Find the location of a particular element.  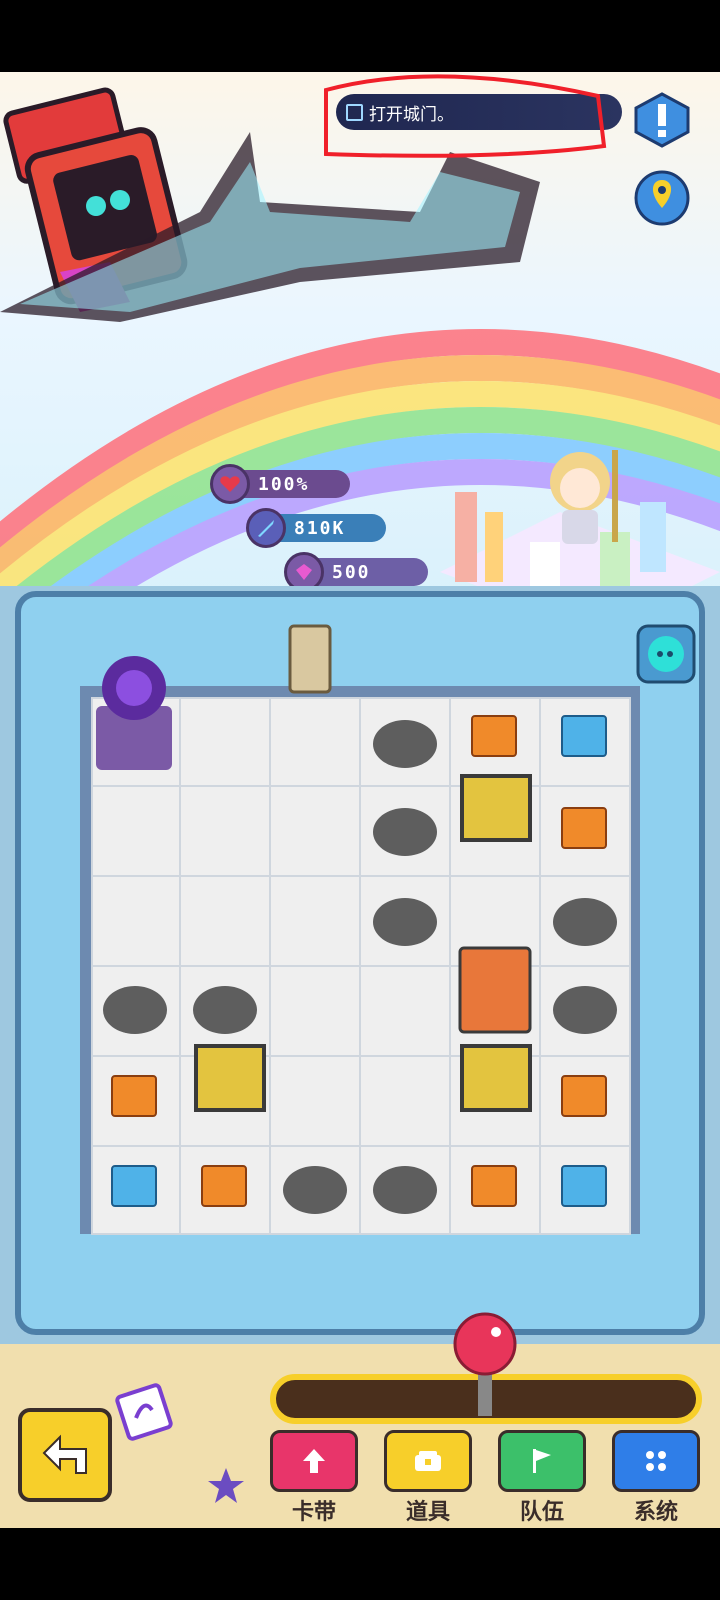

back-button is located at coordinates (65, 1455).